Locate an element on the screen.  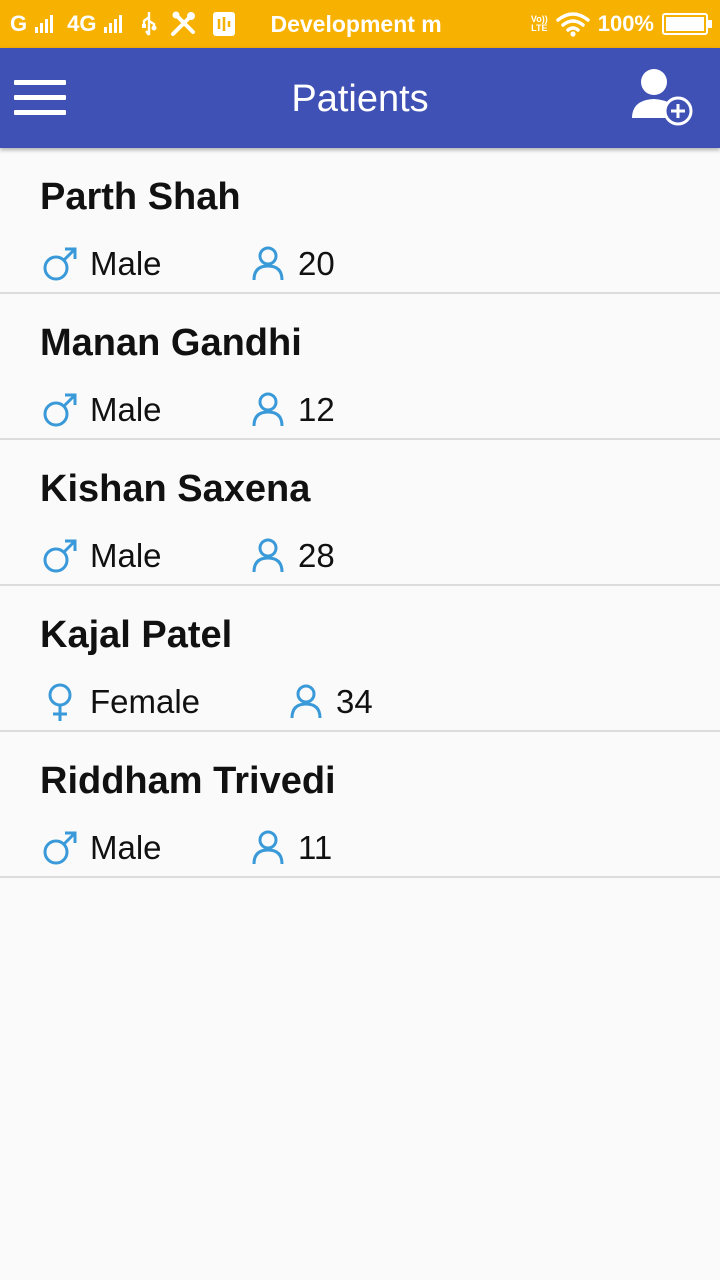
wifi-icon is located at coordinates (572, 24).